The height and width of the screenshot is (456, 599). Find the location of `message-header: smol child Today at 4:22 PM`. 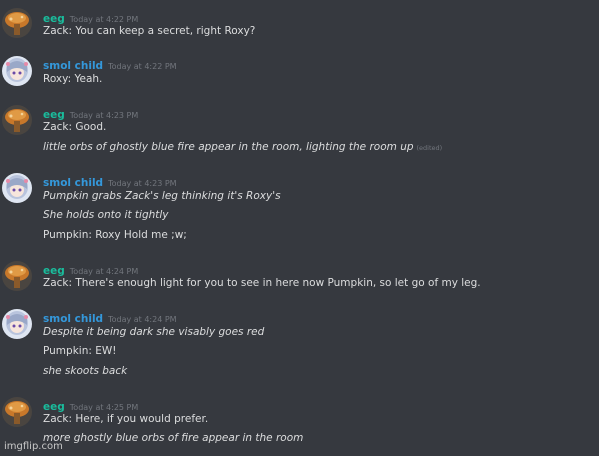

message-header: smol child Today at 4:22 PM is located at coordinates (110, 65).